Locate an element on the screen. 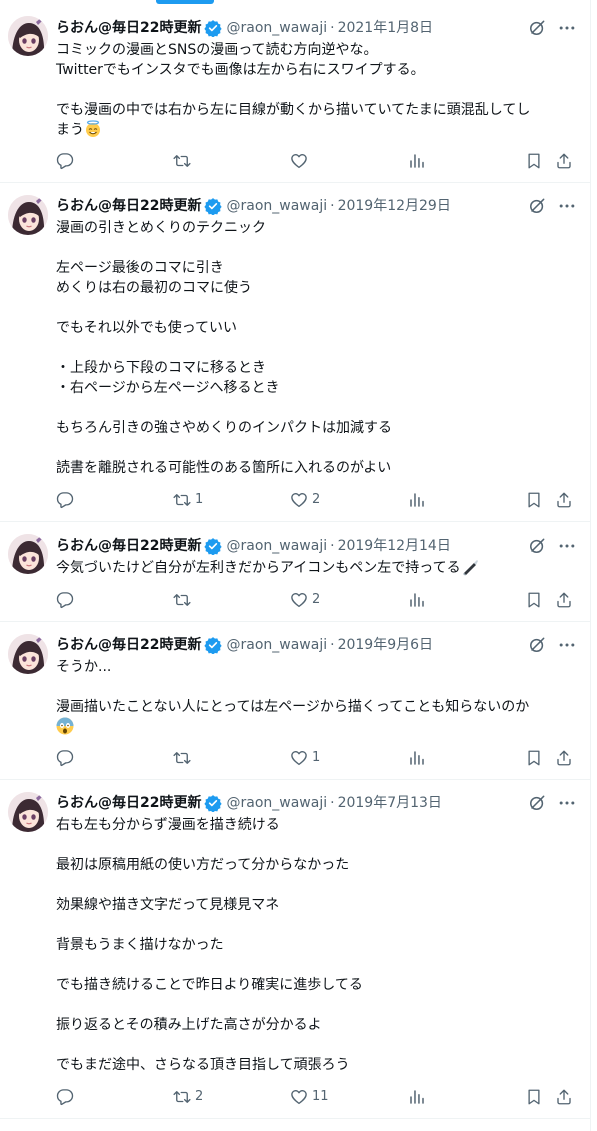 Image resolution: width=597 pixels, height=1131 pixels. retweet-button: 2 is located at coordinates (188, 1097).